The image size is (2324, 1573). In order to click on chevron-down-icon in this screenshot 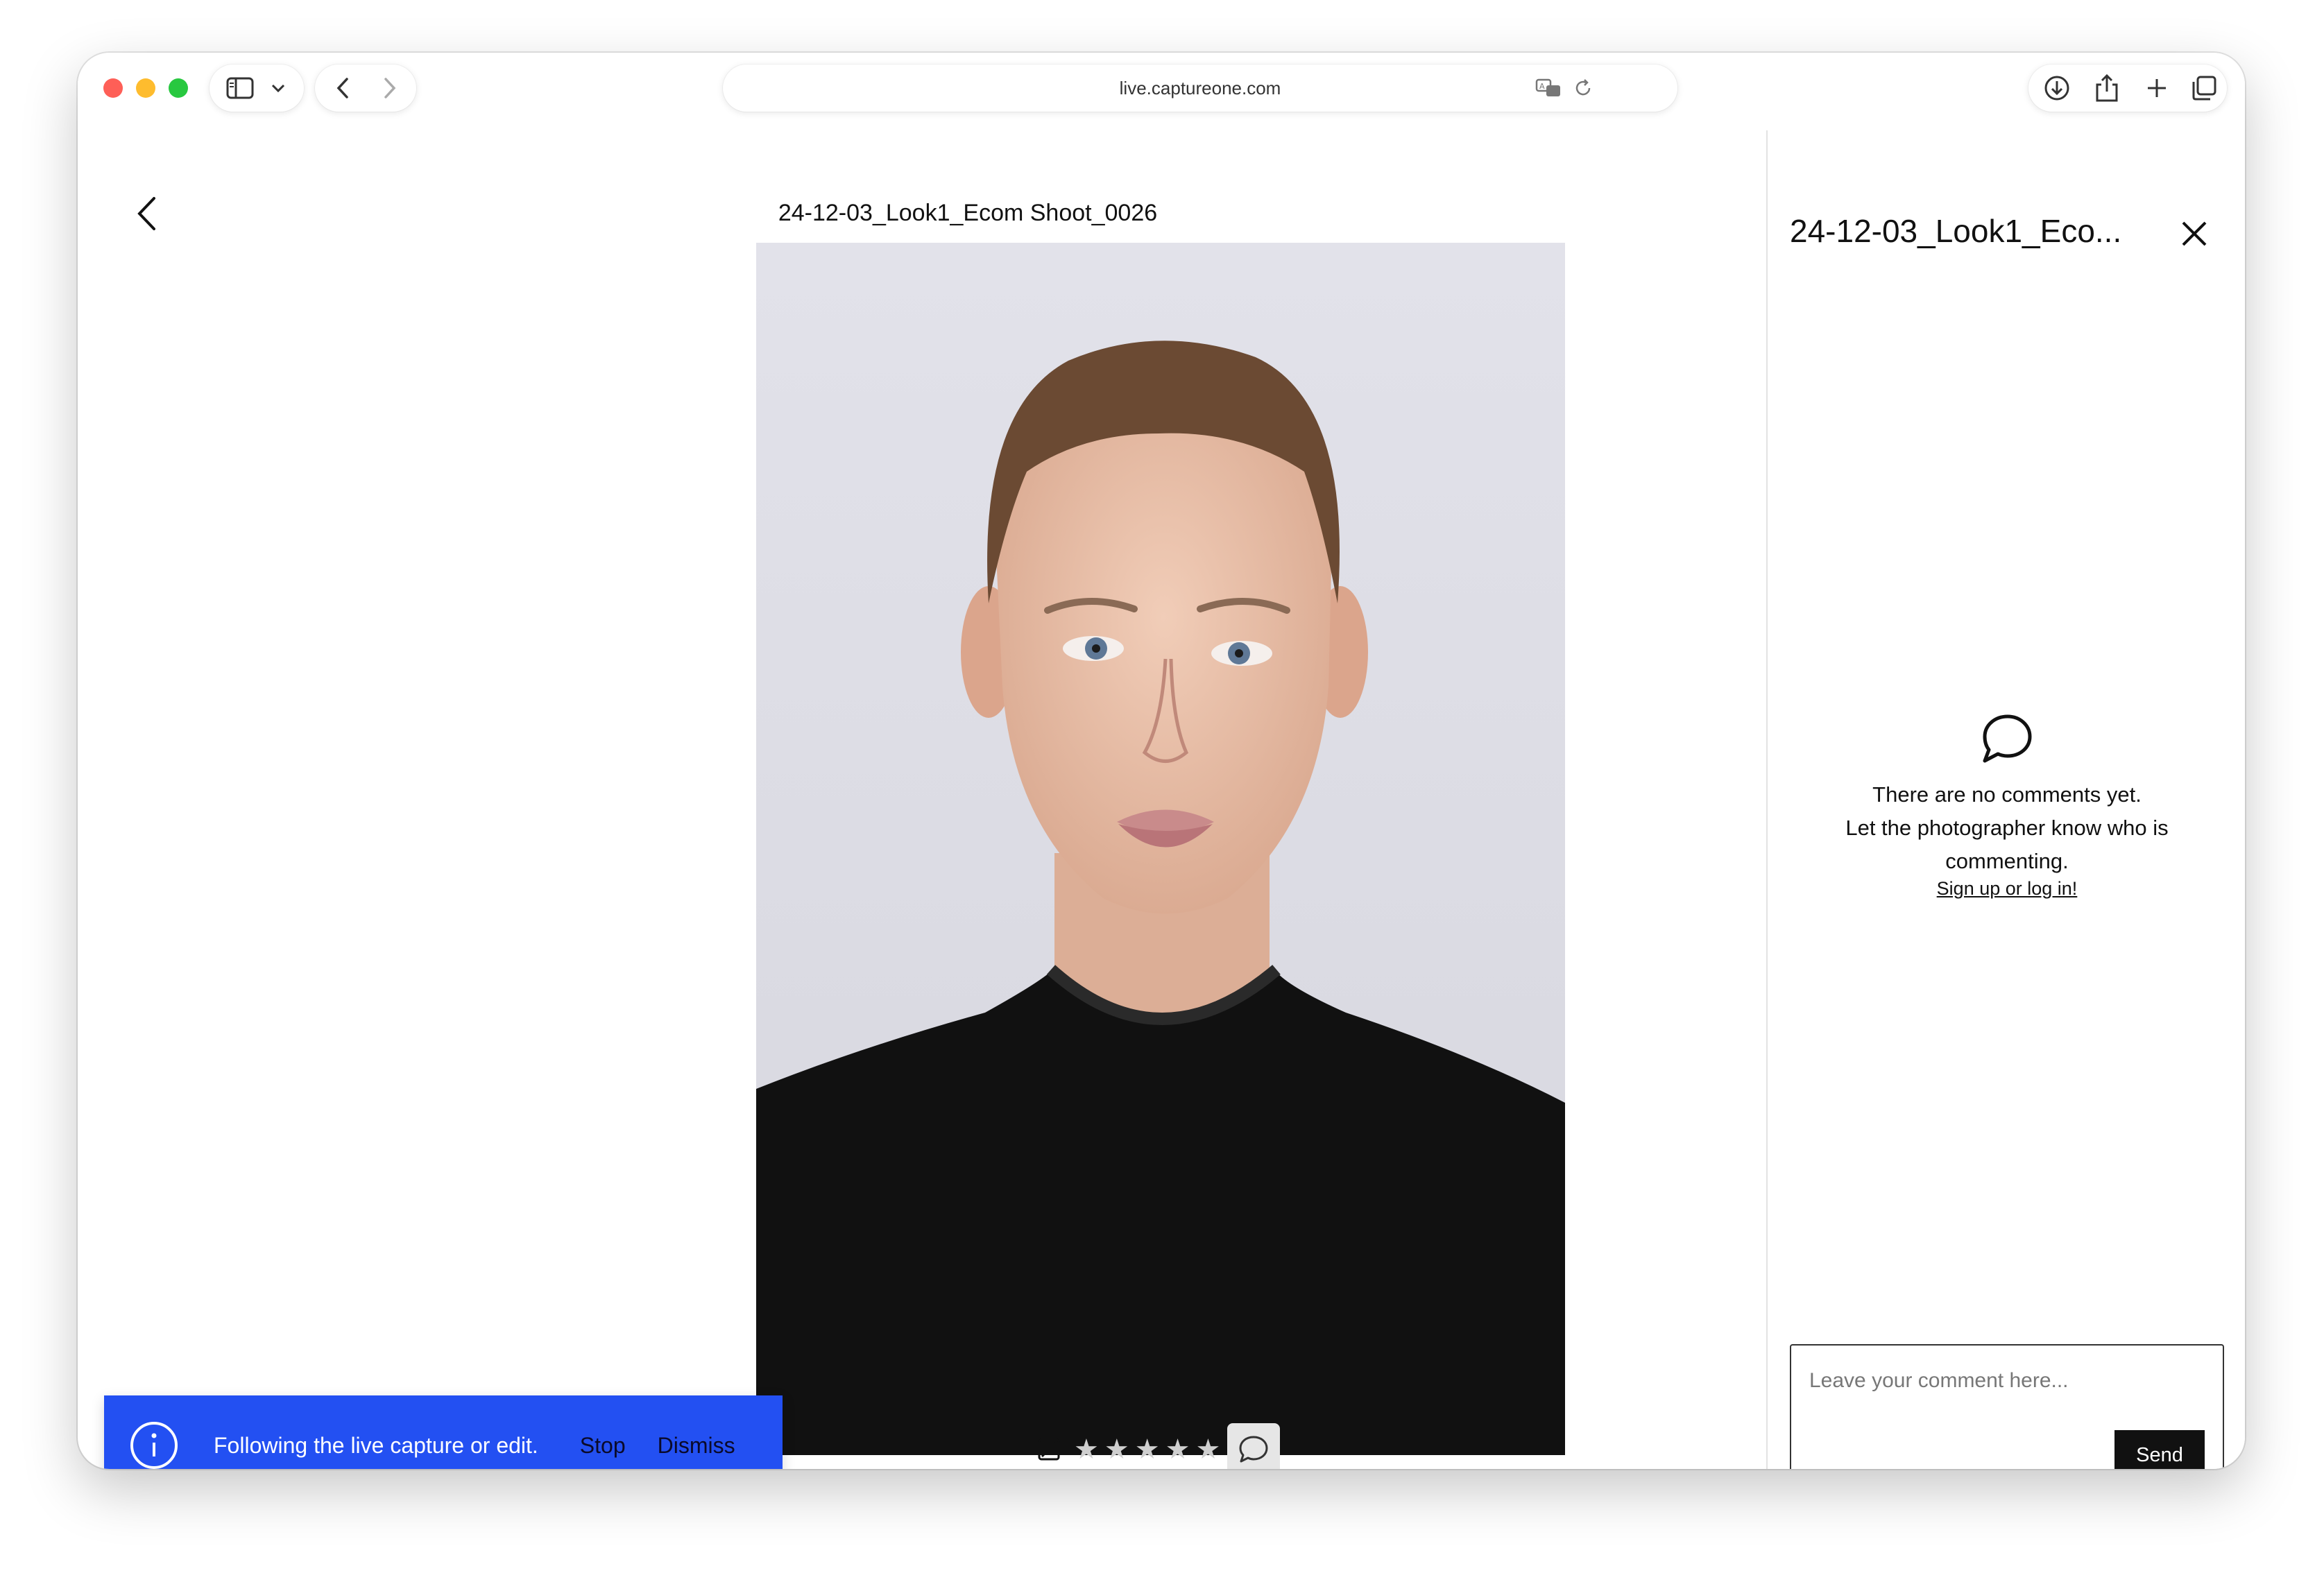, I will do `click(278, 88)`.